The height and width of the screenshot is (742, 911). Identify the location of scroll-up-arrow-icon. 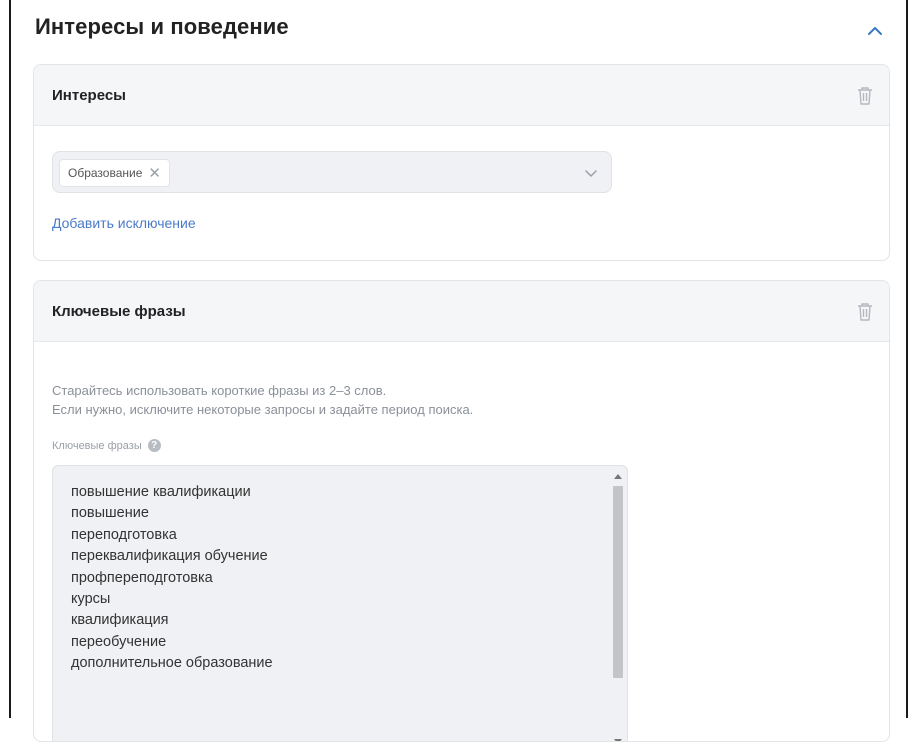
(618, 476).